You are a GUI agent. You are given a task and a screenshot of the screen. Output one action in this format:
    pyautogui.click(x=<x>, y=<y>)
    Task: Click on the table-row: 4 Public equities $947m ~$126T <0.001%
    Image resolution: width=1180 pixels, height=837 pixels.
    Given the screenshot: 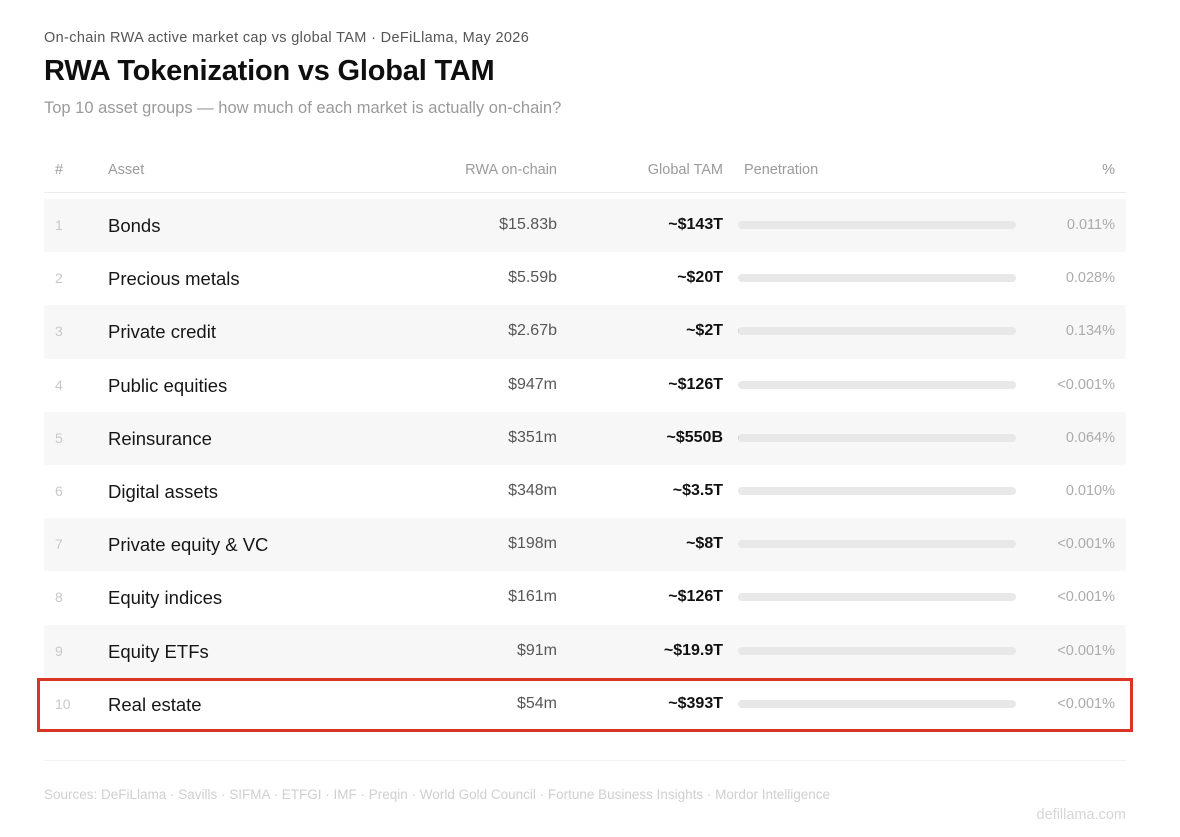 What is the action you would take?
    pyautogui.click(x=585, y=385)
    